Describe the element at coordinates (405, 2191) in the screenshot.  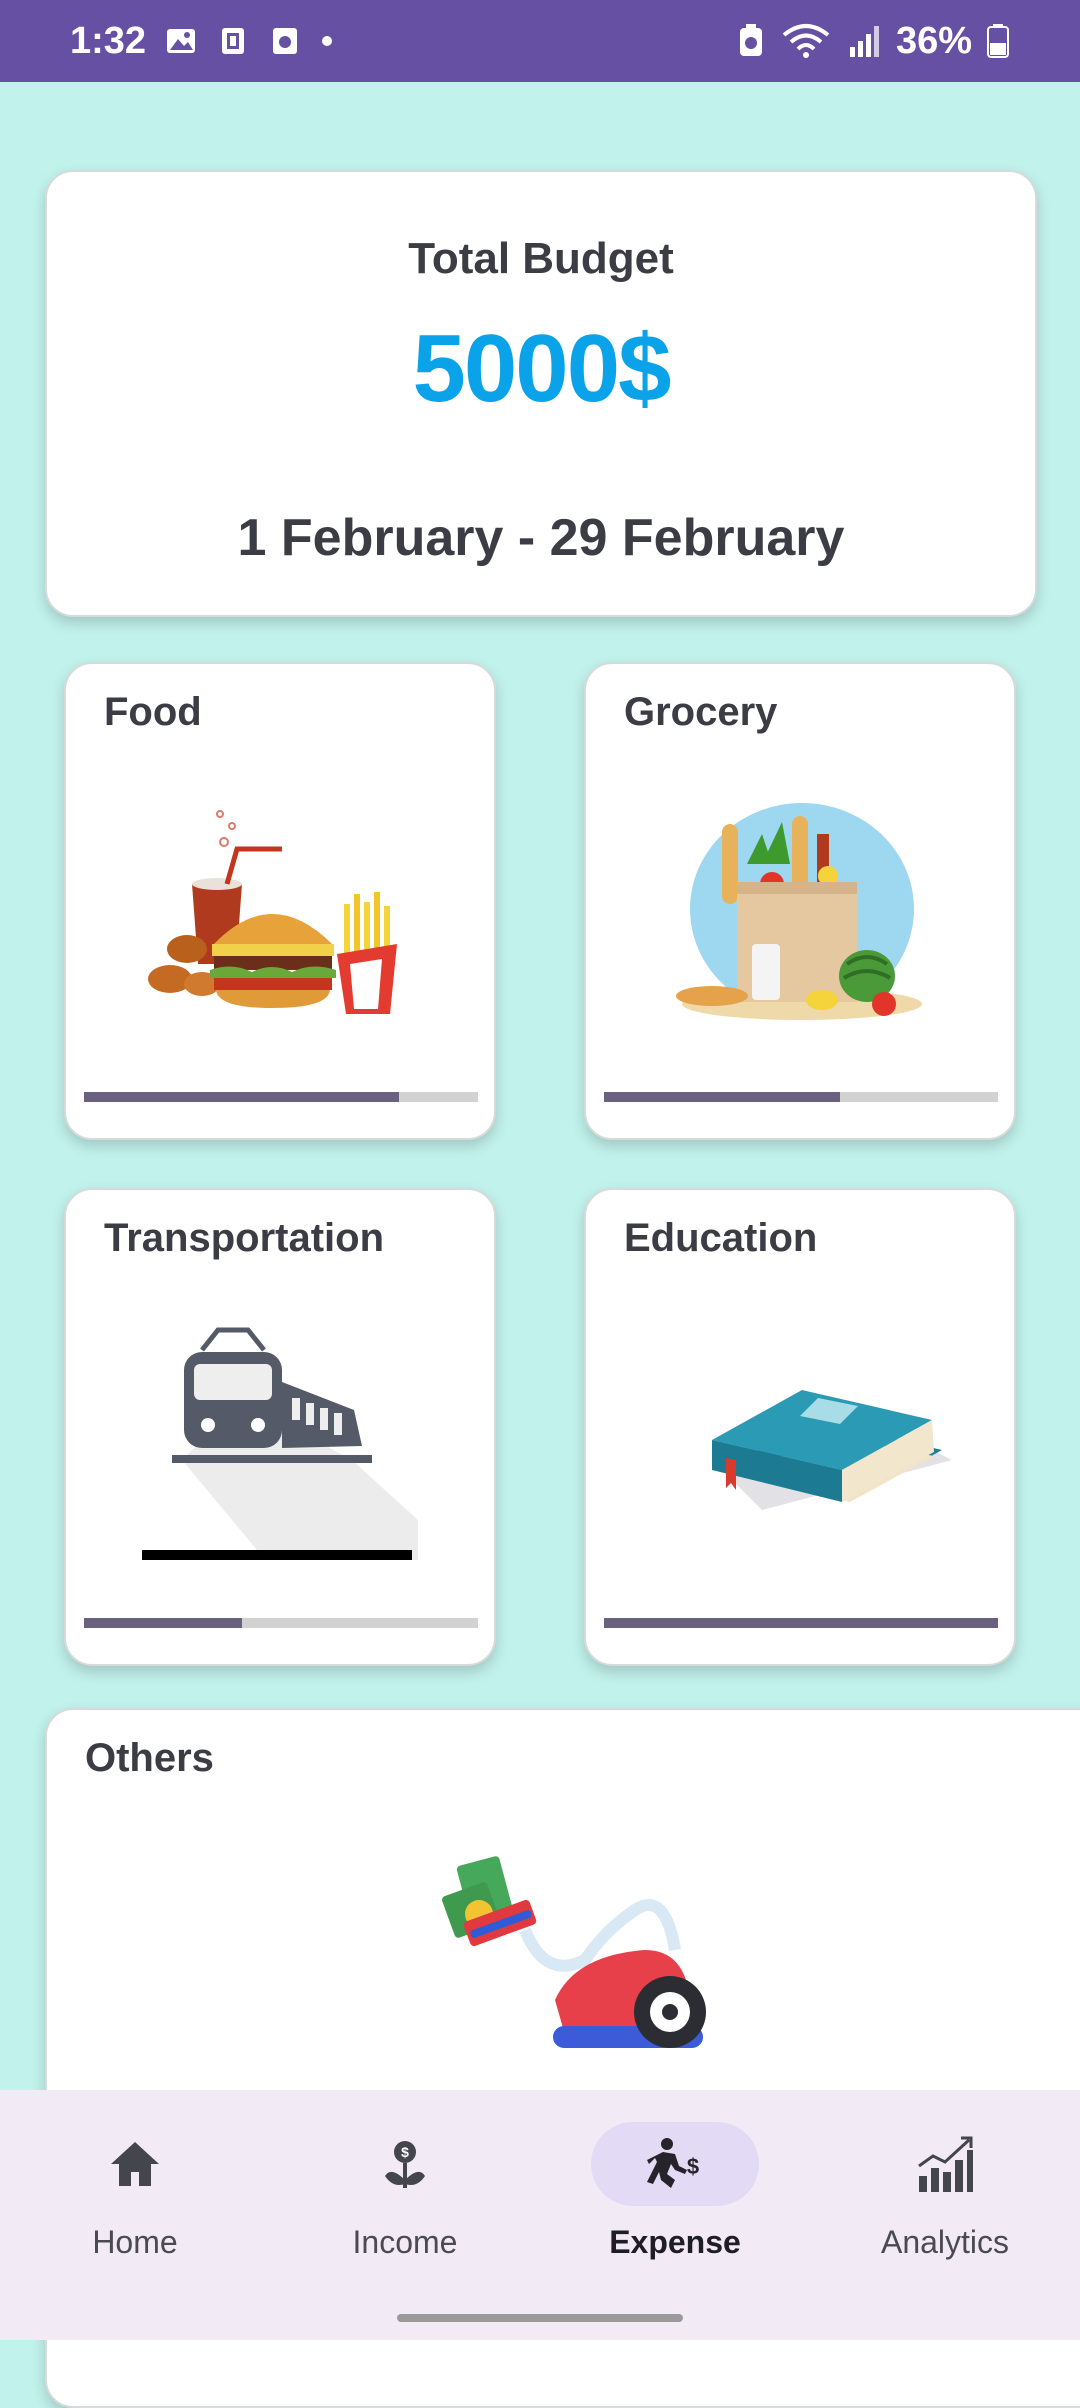
I see `nav-income: $ Income` at that location.